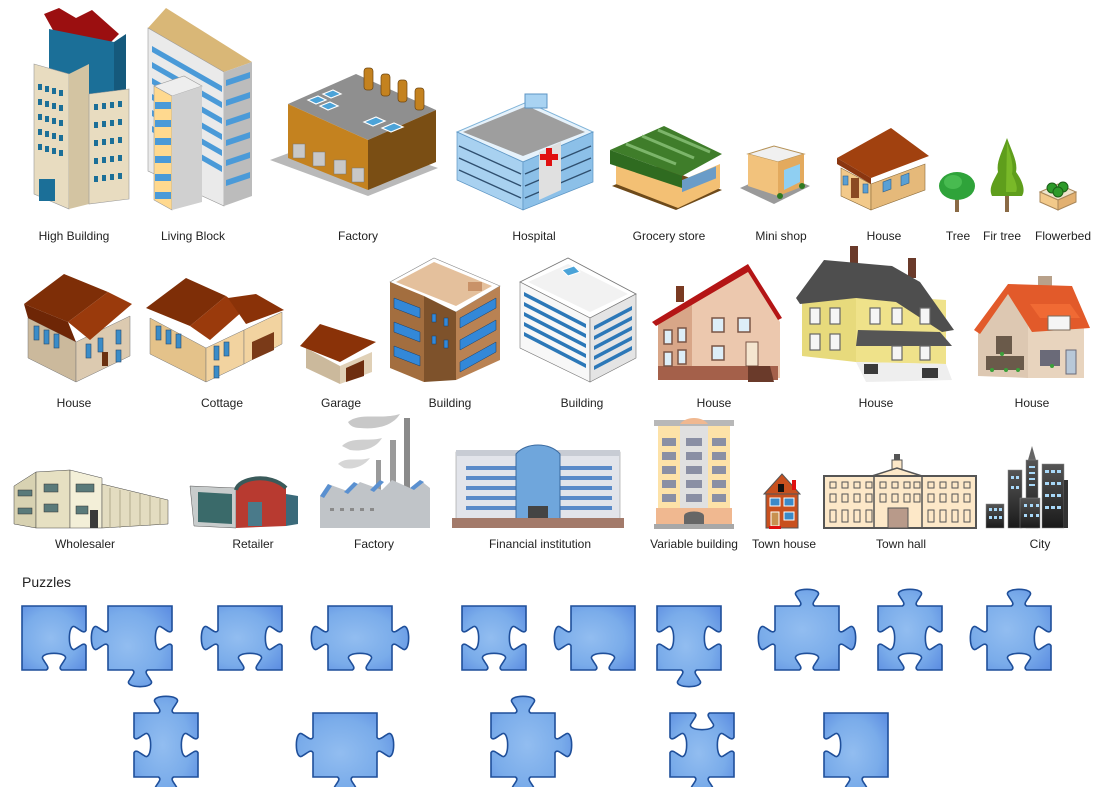 This screenshot has width=1114, height=787. Describe the element at coordinates (85, 544) in the screenshot. I see `shape-label: Wholesaler` at that location.